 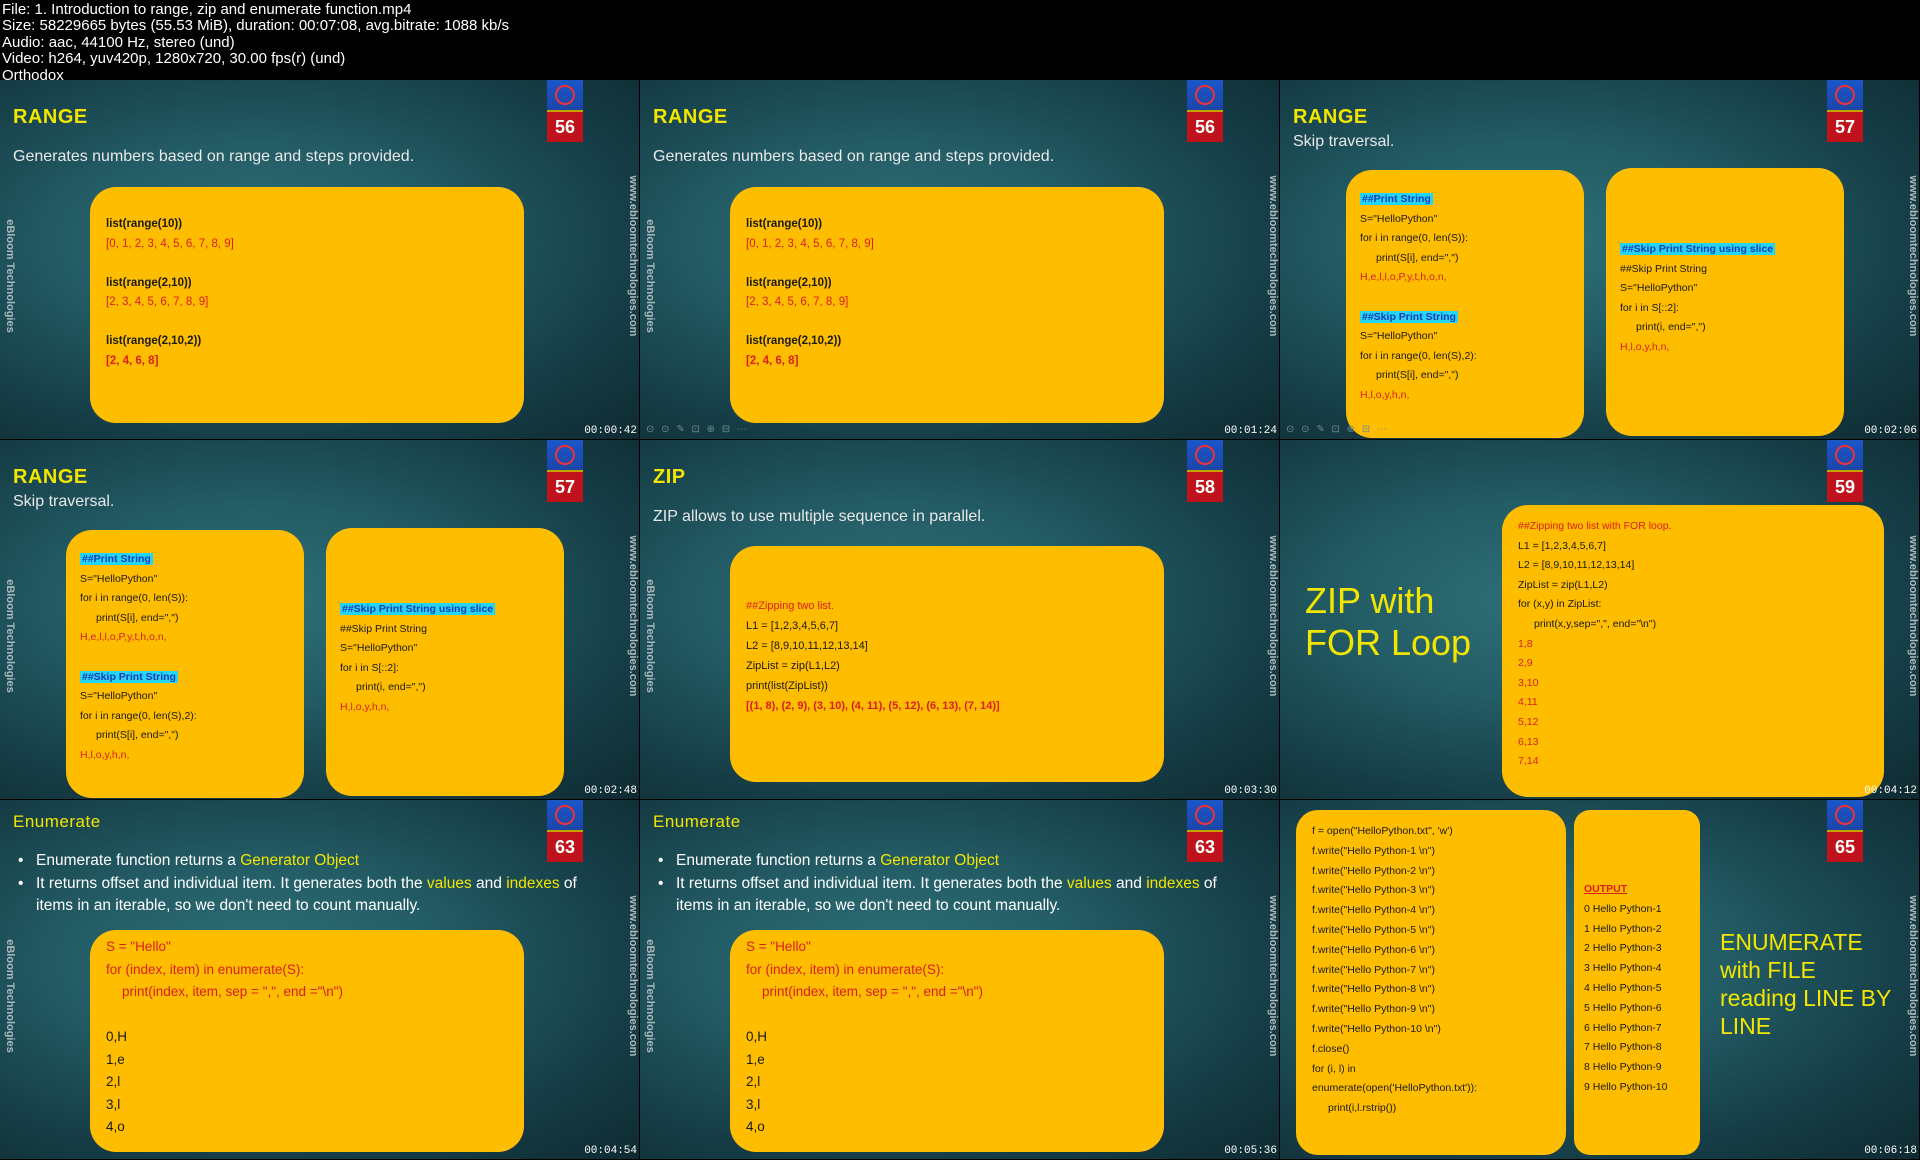 I want to click on code-line: for i in range(0, len(S),2):, so click(x=138, y=715).